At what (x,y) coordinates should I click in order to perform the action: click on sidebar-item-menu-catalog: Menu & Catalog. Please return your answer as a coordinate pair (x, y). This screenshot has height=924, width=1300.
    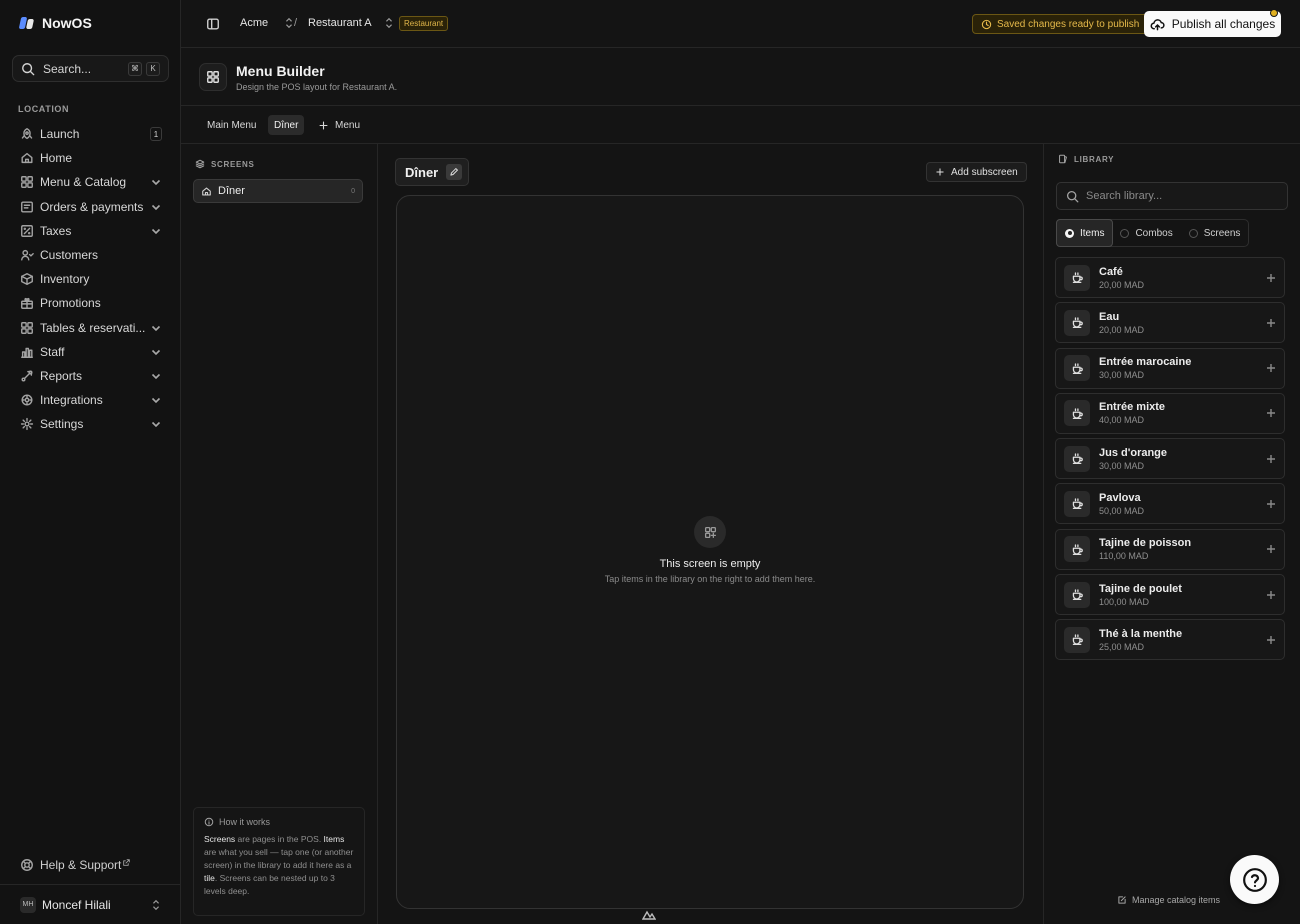
    Looking at the image, I should click on (91, 182).